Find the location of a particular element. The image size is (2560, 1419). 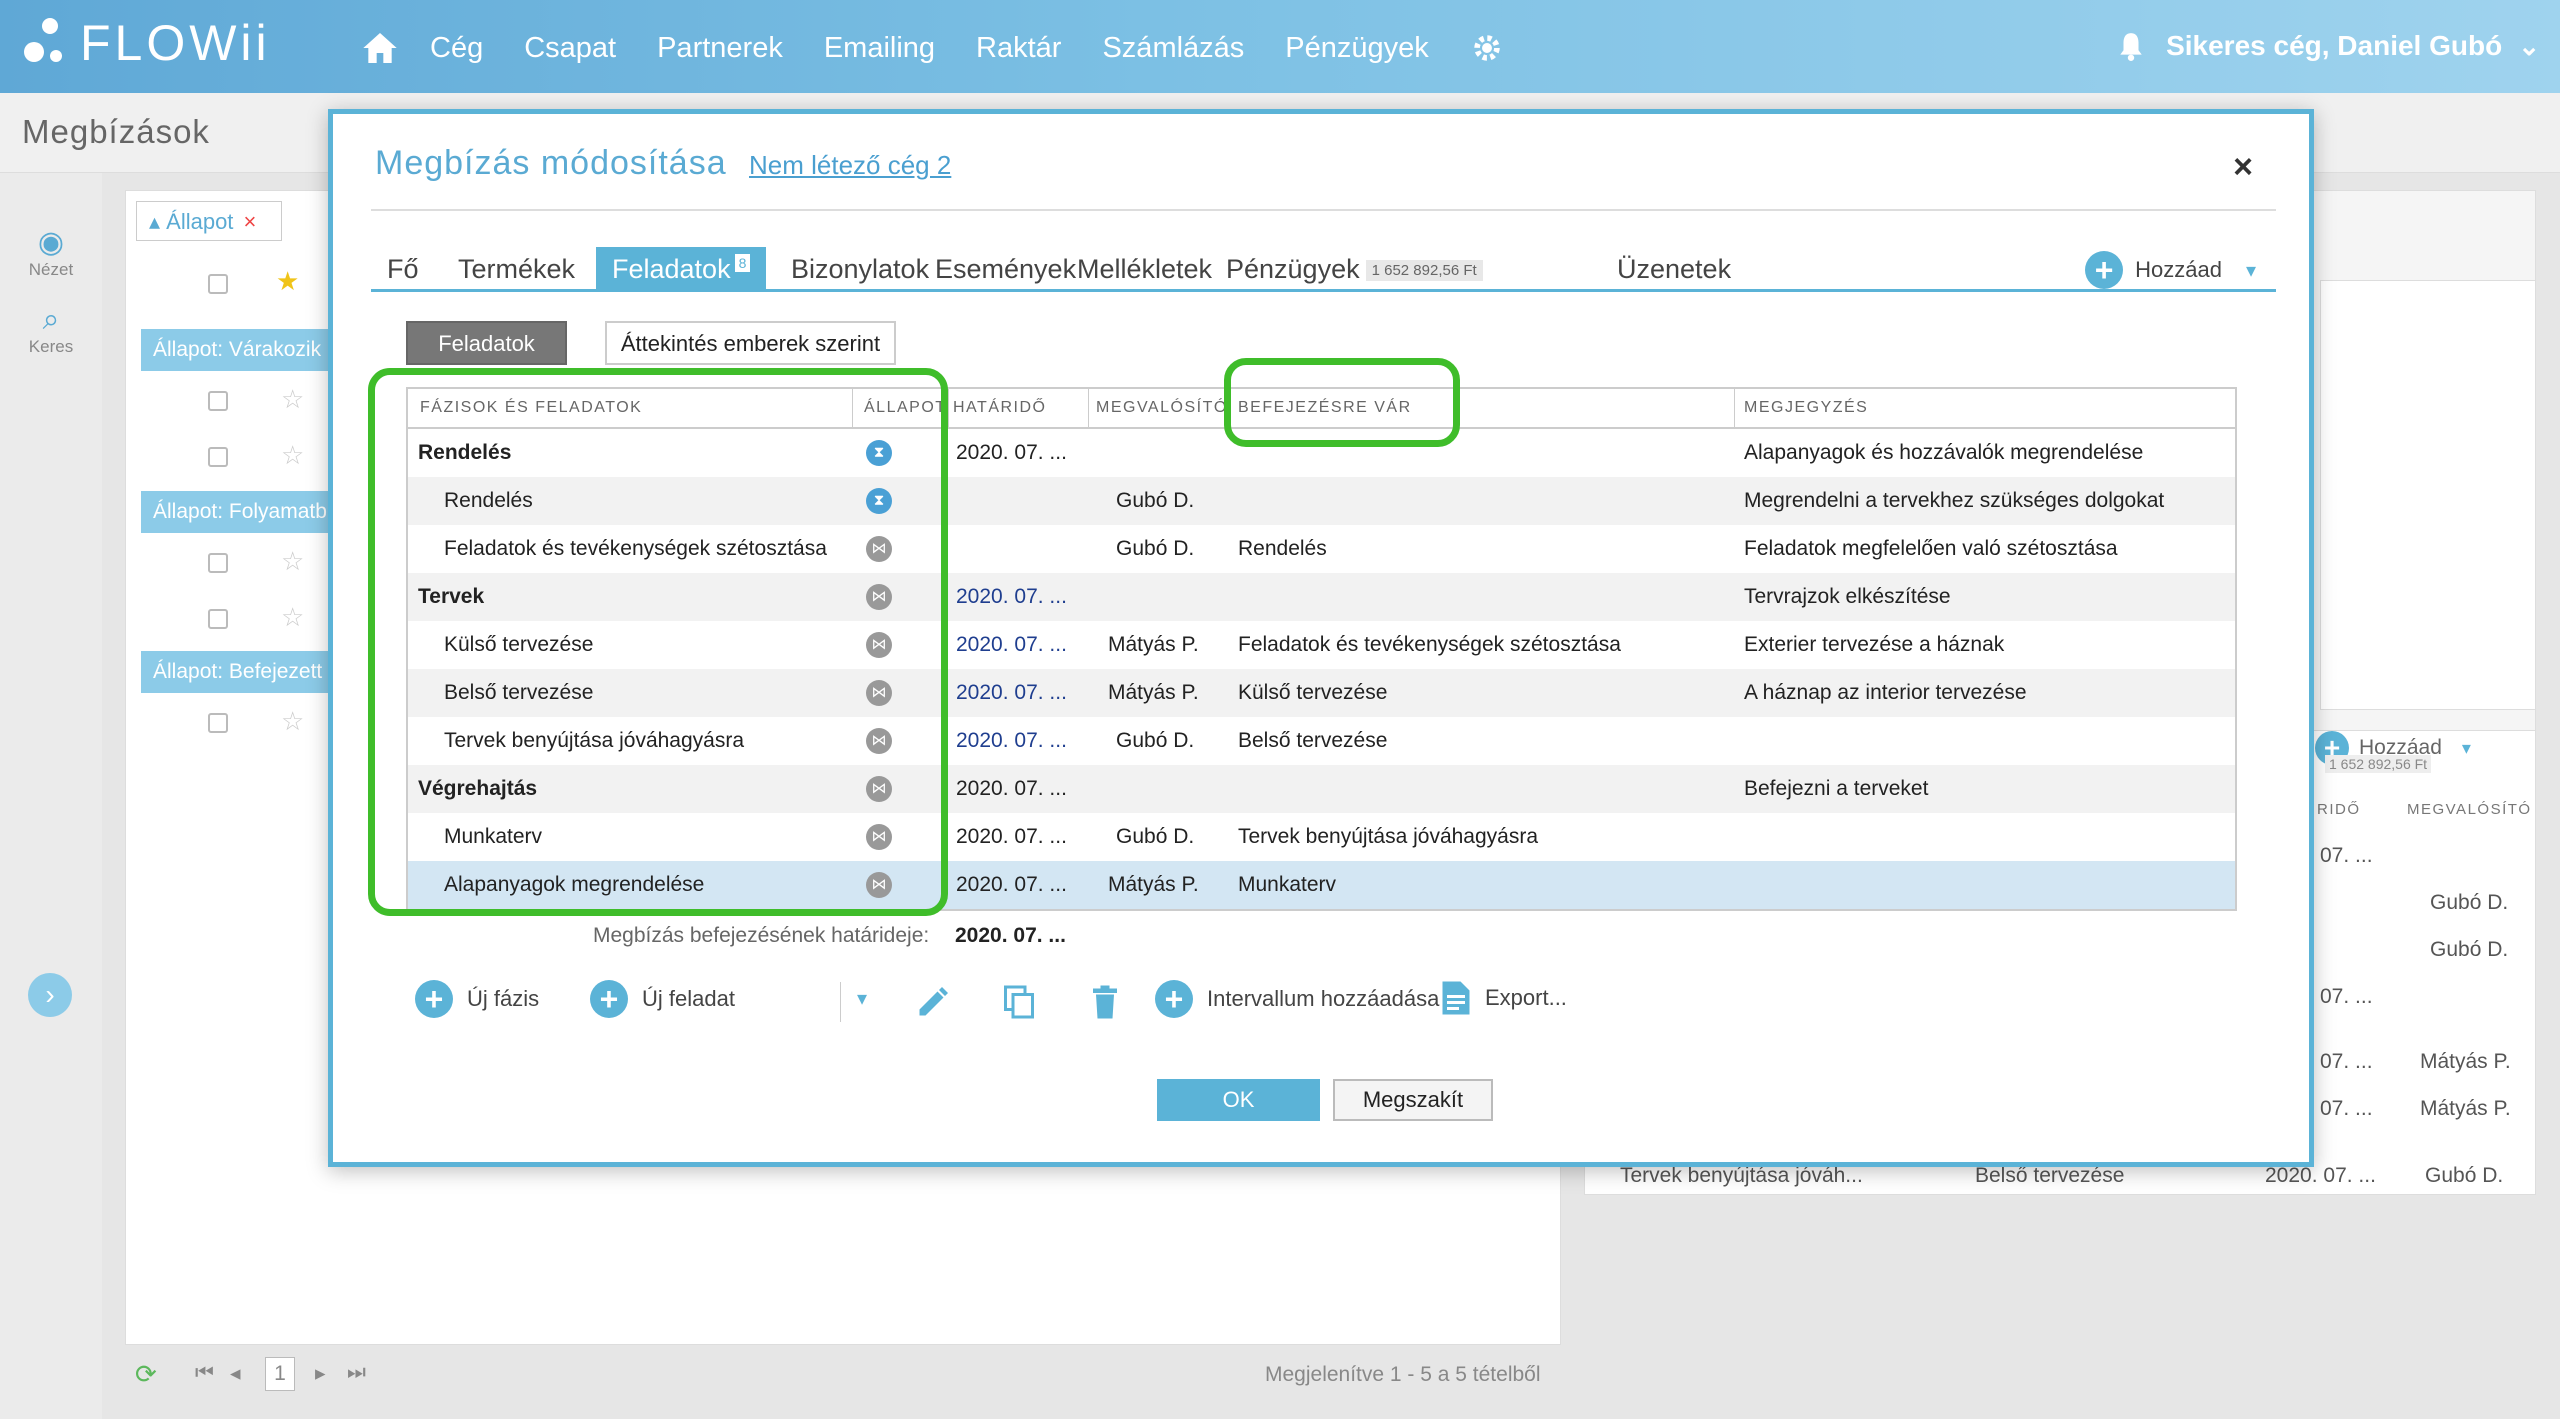

group-bar-waiting: Állapot: Várakozik is located at coordinates (241, 350).